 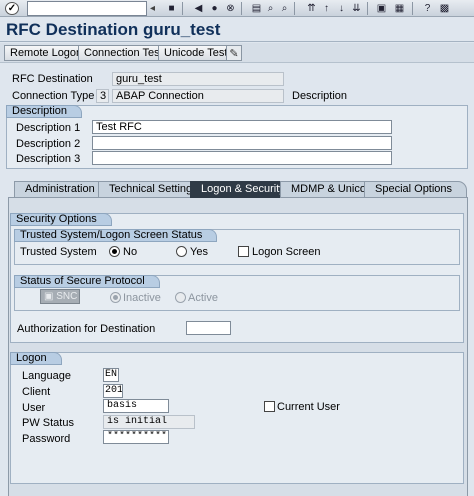 I want to click on current-user-checkbox, so click(x=269, y=406).